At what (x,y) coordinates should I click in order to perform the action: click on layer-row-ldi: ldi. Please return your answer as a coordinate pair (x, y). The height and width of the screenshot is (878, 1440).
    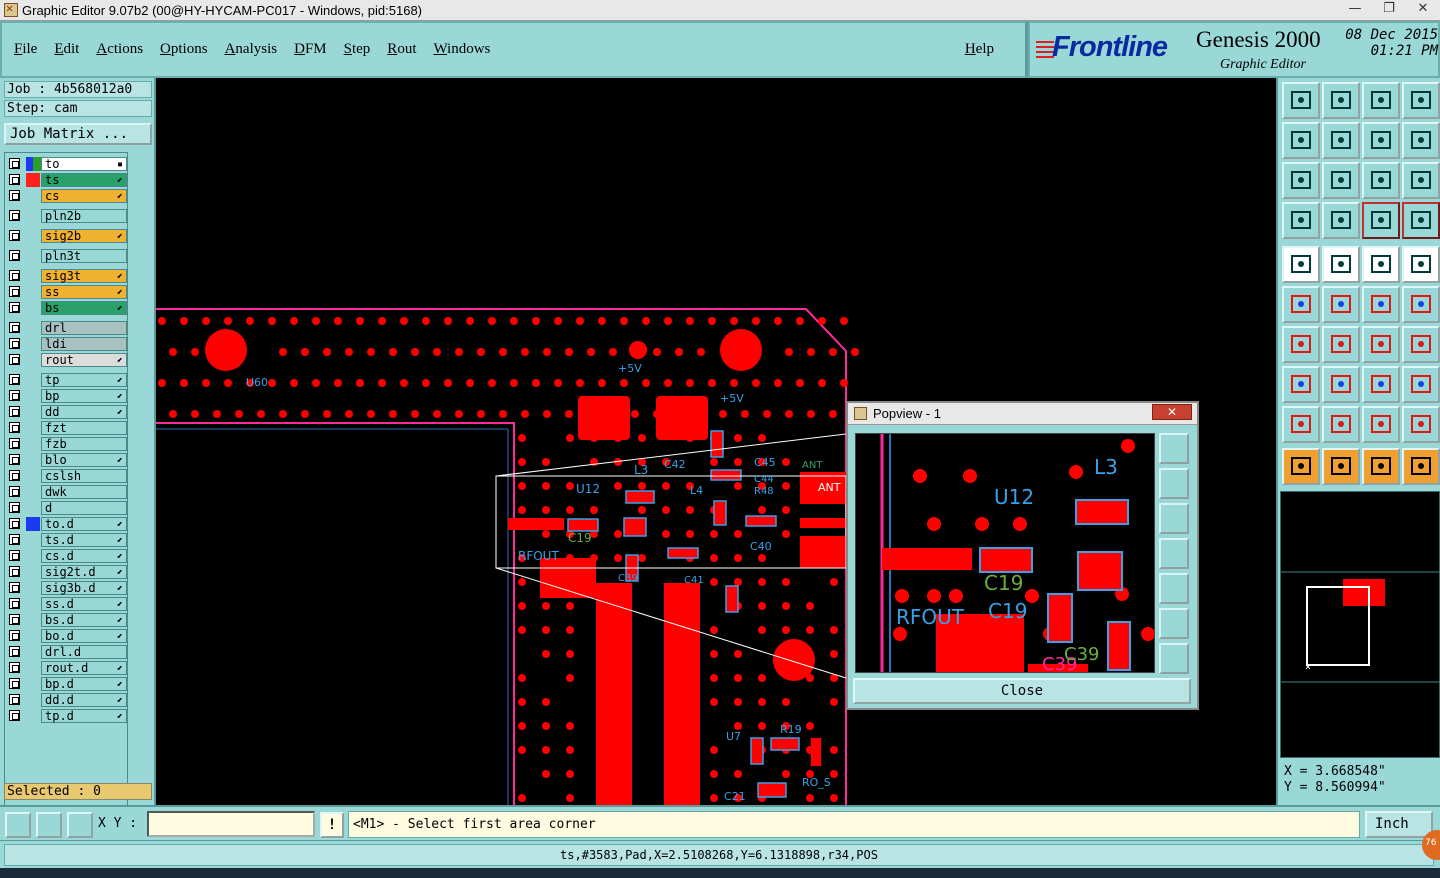
    Looking at the image, I should click on (67, 344).